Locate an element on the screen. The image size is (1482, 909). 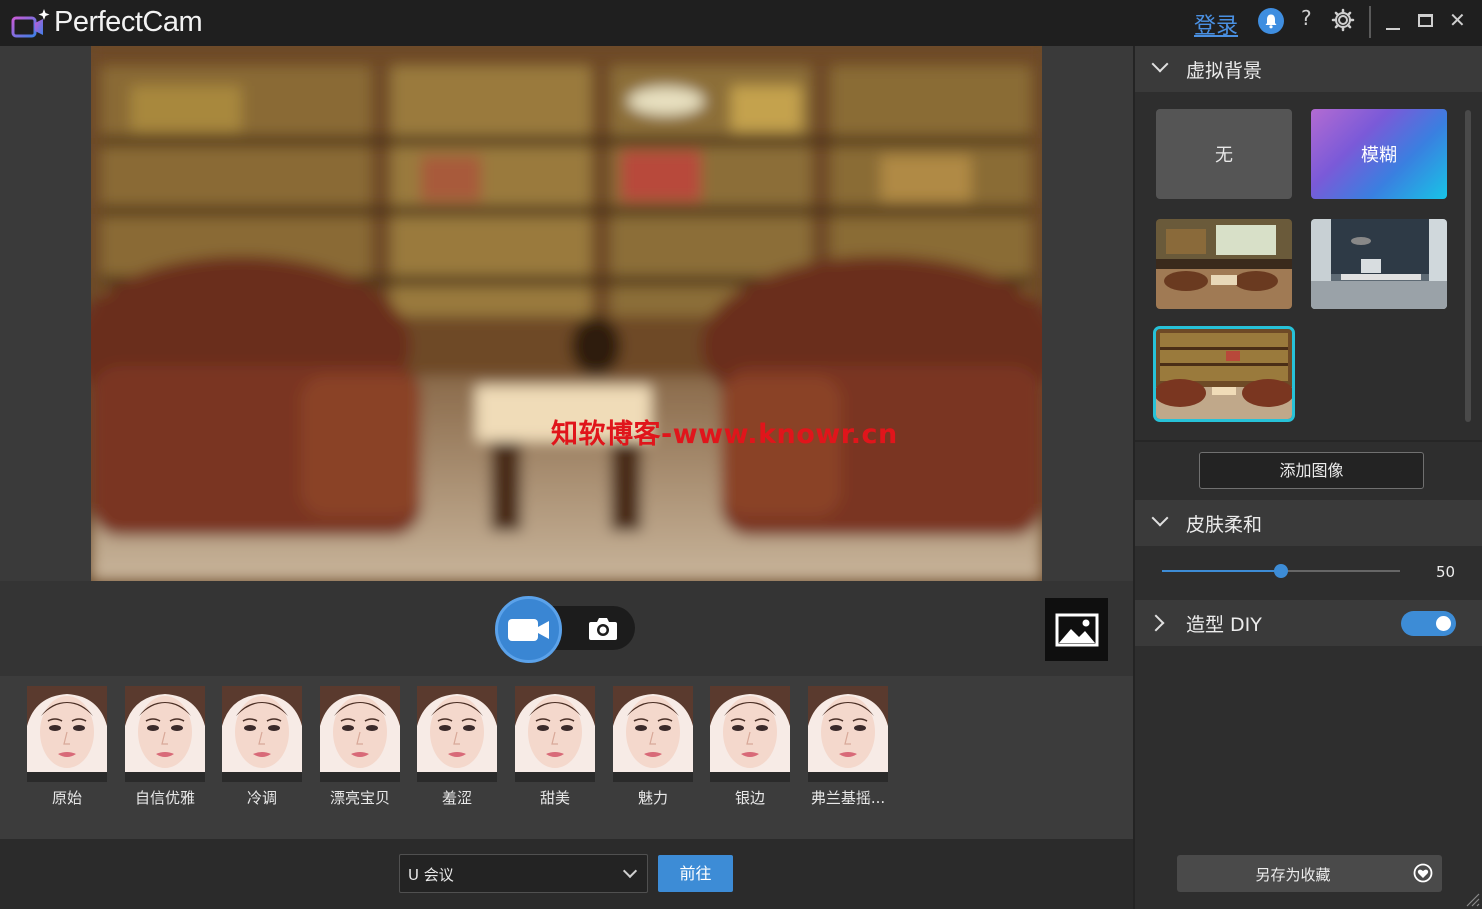
skin-smoothing-title: 皮肤柔和 is located at coordinates (1224, 525).